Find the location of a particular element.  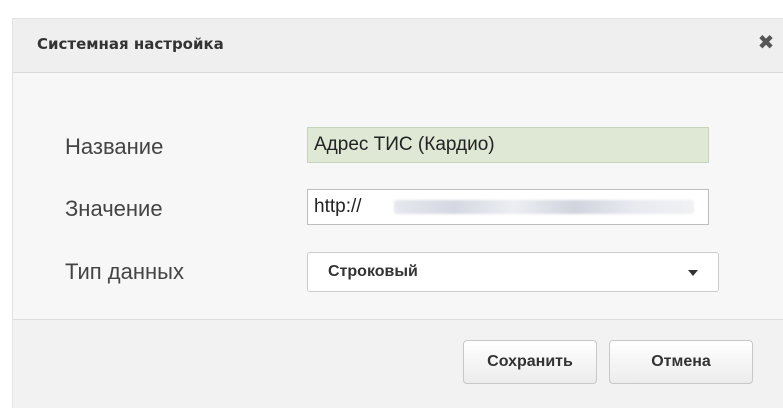

name-label: Название is located at coordinates (114, 146).